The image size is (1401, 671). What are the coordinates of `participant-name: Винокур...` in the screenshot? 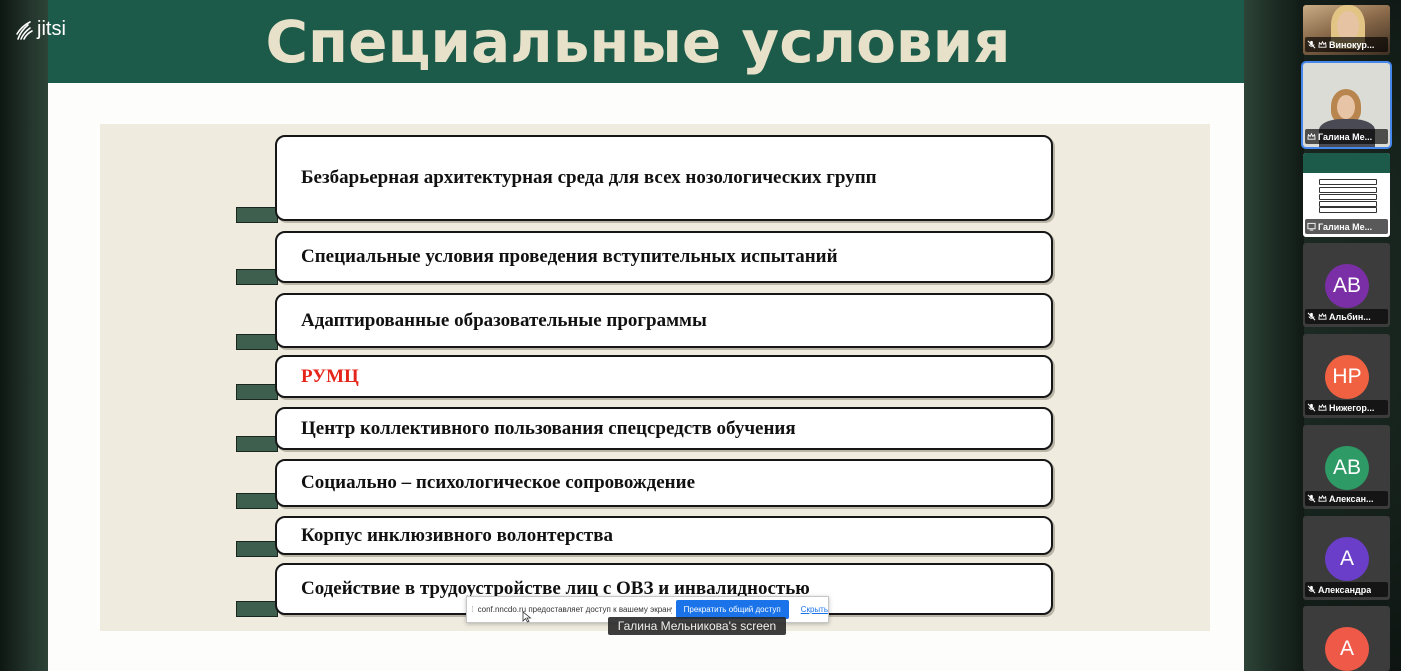 It's located at (1352, 44).